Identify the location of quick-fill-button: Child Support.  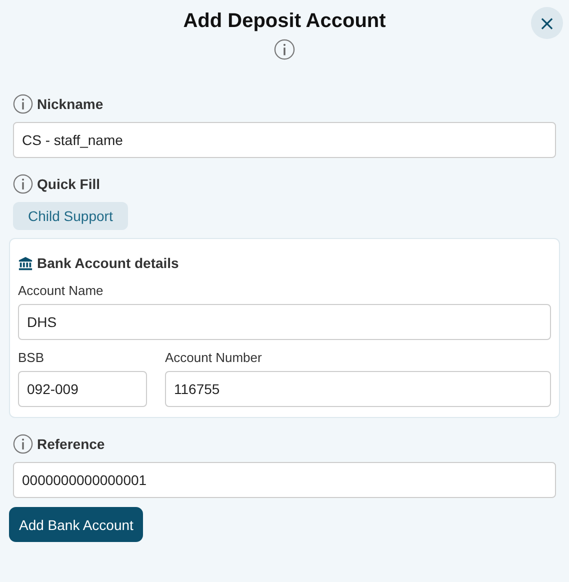
(70, 216).